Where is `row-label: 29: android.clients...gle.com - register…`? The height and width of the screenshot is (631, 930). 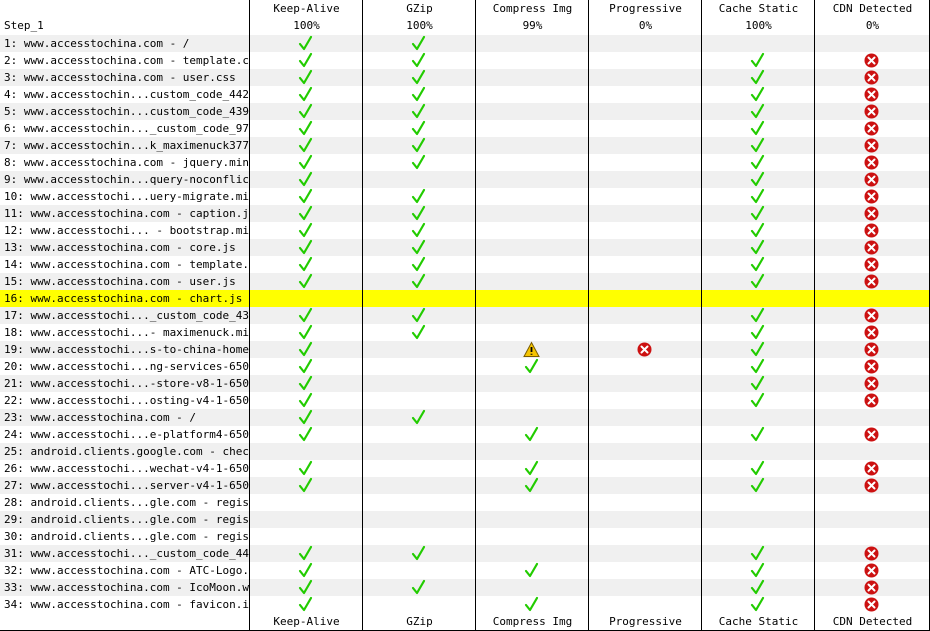
row-label: 29: android.clients...gle.com - register… is located at coordinates (127, 519).